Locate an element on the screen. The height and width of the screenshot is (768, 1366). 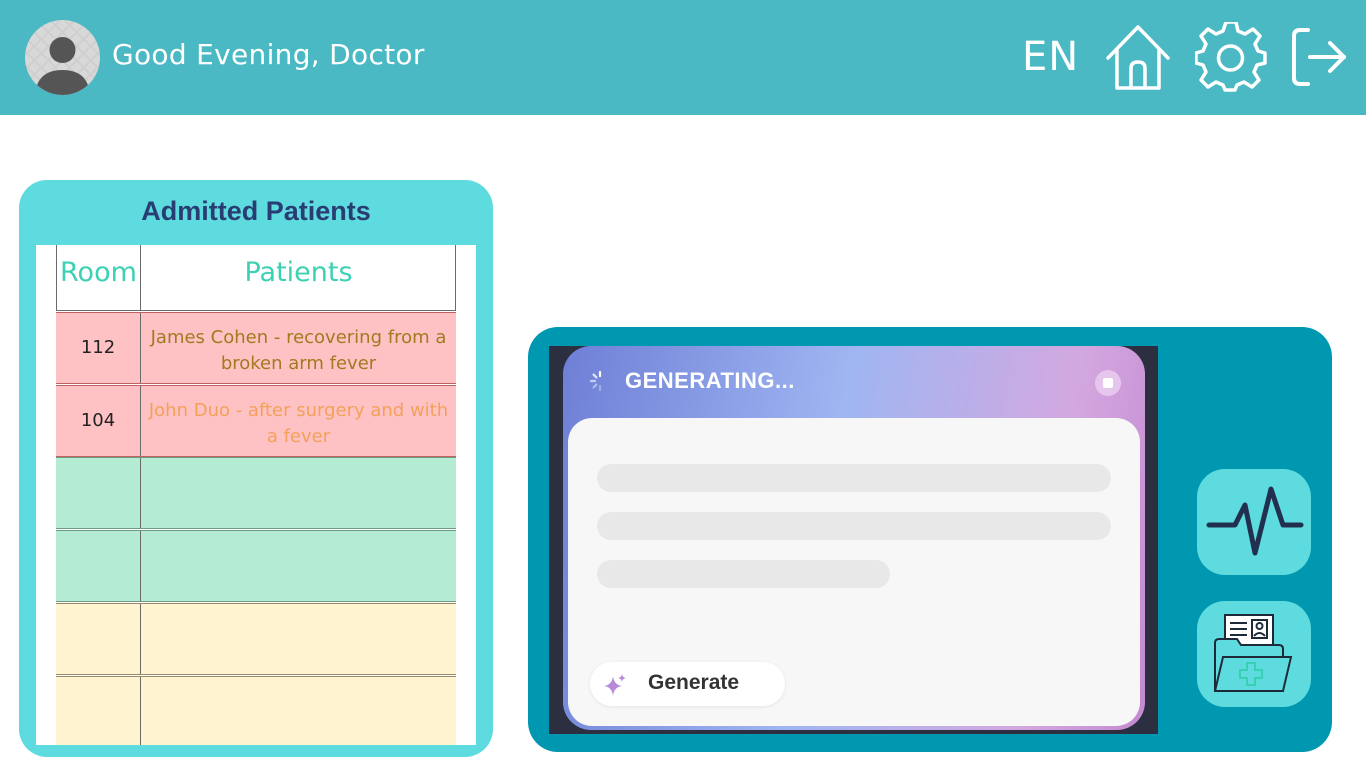
column-header-patients: Patients is located at coordinates (298, 272).